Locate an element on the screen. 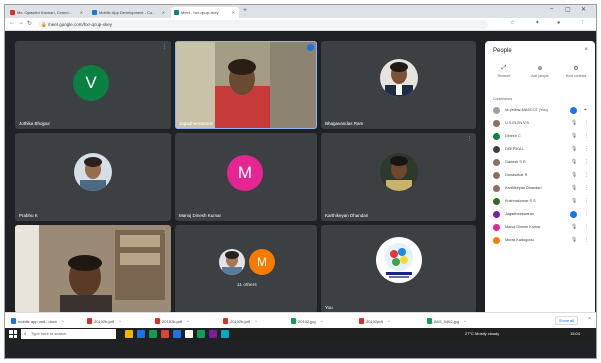 The height and width of the screenshot is (363, 601). file-explorer-icon is located at coordinates (129, 334).